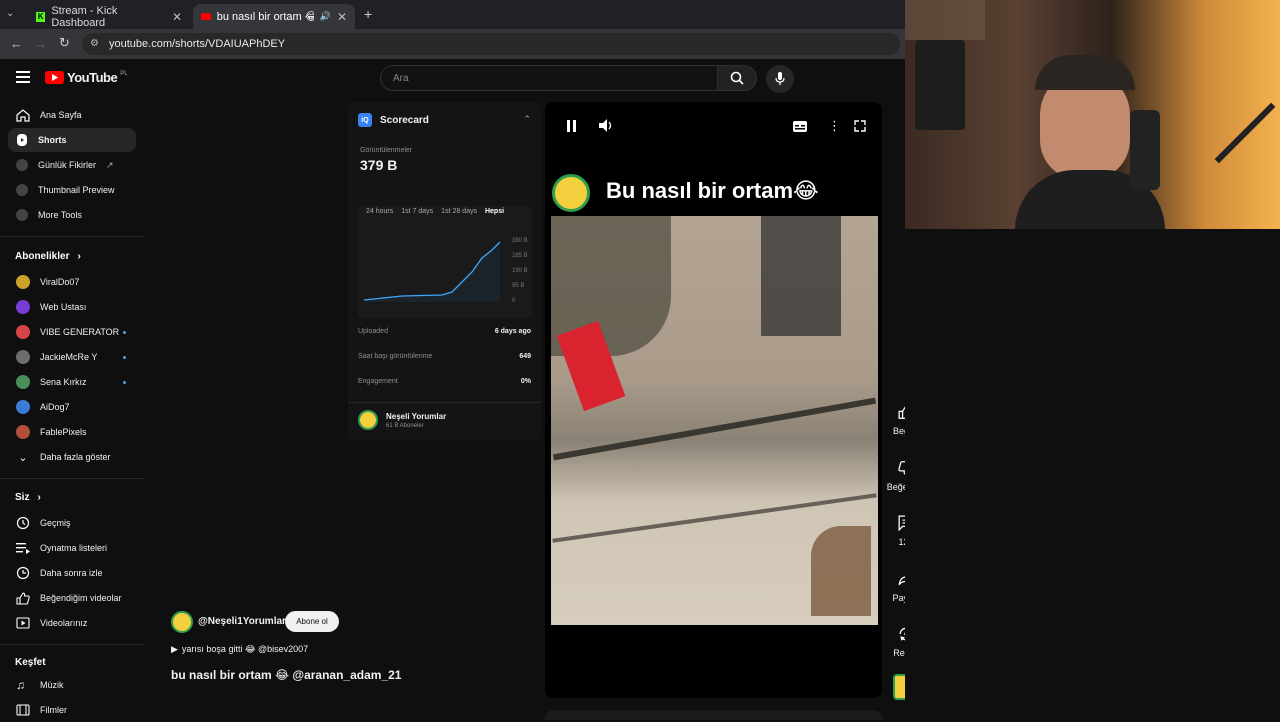 The width and height of the screenshot is (1280, 722). What do you see at coordinates (265, 17) in the screenshot?
I see `tab-title: bu nasıl bir ortam 😂 @arar` at bounding box center [265, 17].